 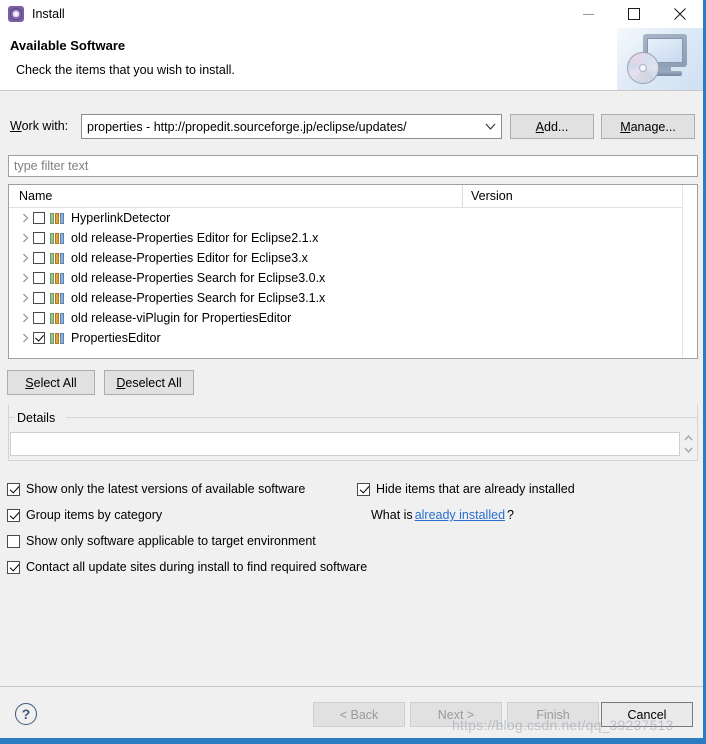 I want to click on back-button: < Back, so click(x=359, y=714).